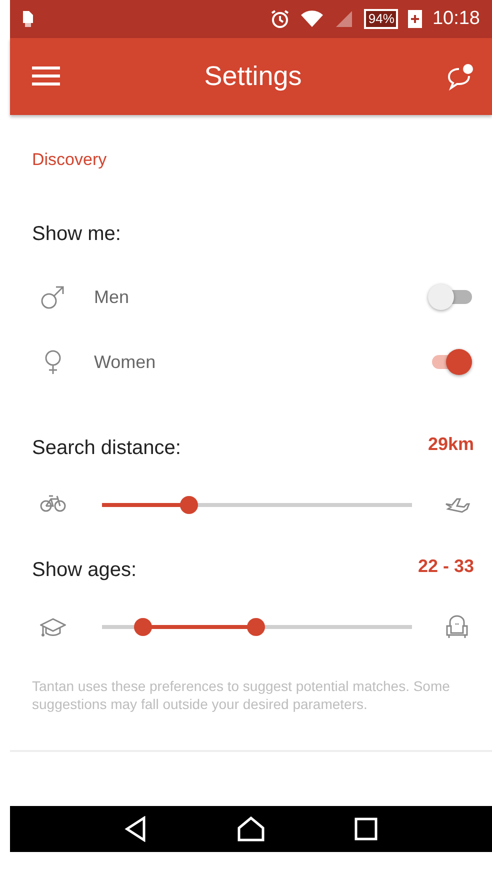 The image size is (492, 869). What do you see at coordinates (106, 448) in the screenshot?
I see `slider-label: Search distance:` at bounding box center [106, 448].